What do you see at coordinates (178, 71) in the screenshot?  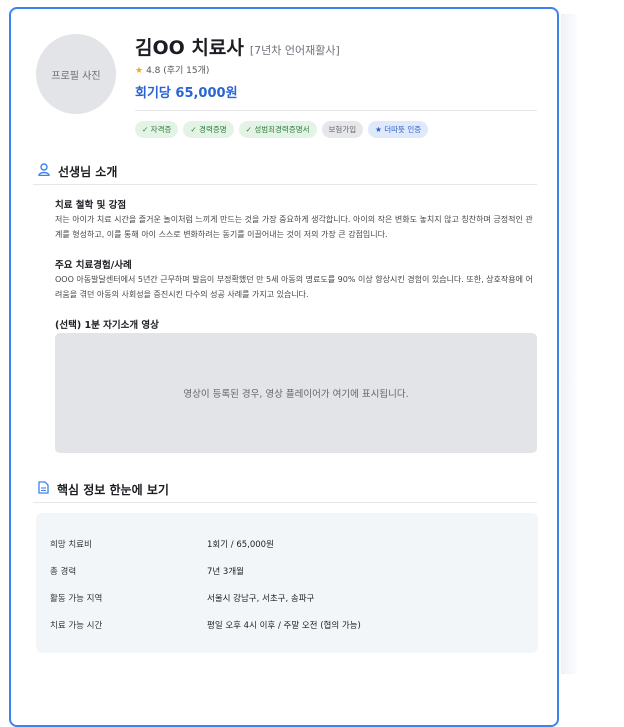 I see `rating-text: 4.8 (후기 15개)` at bounding box center [178, 71].